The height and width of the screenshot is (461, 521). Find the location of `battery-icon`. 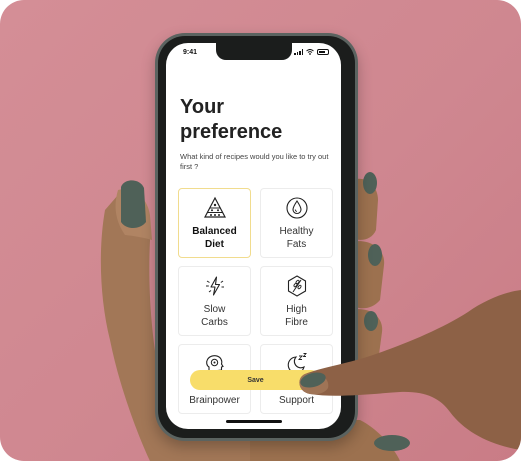

battery-icon is located at coordinates (323, 52).